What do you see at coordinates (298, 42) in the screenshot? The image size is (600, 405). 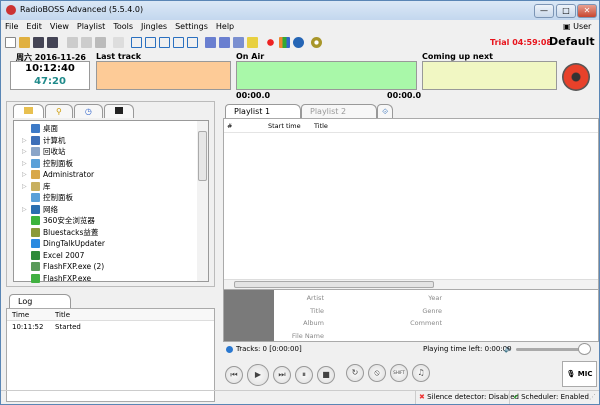 I see `internet-icon` at bounding box center [298, 42].